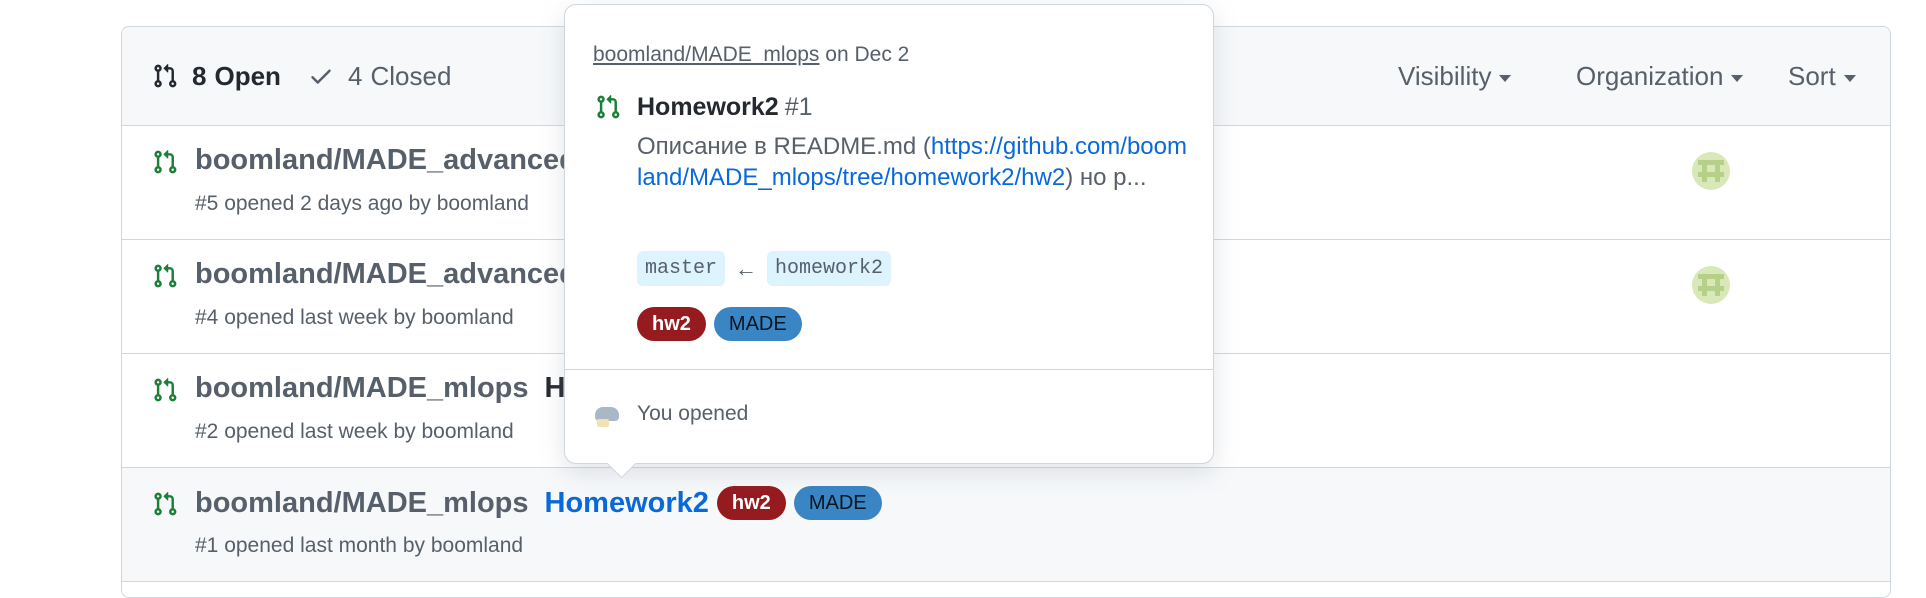 The width and height of the screenshot is (1926, 598). I want to click on head-branch: homework2, so click(829, 268).